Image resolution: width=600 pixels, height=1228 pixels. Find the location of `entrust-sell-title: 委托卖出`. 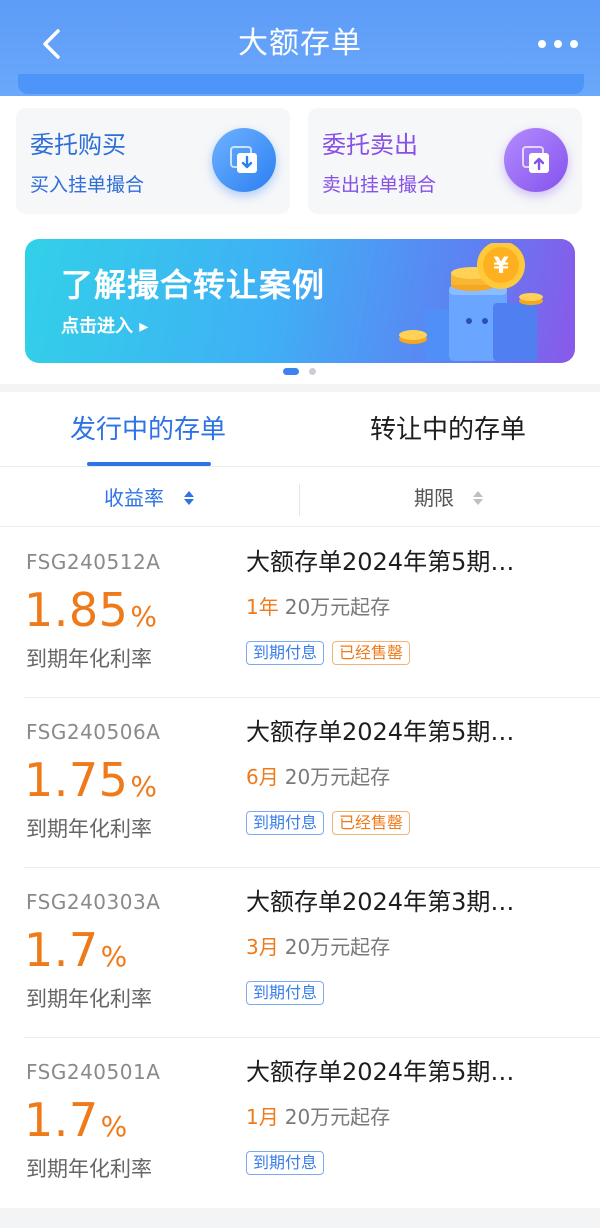

entrust-sell-title: 委托卖出 is located at coordinates (370, 145).